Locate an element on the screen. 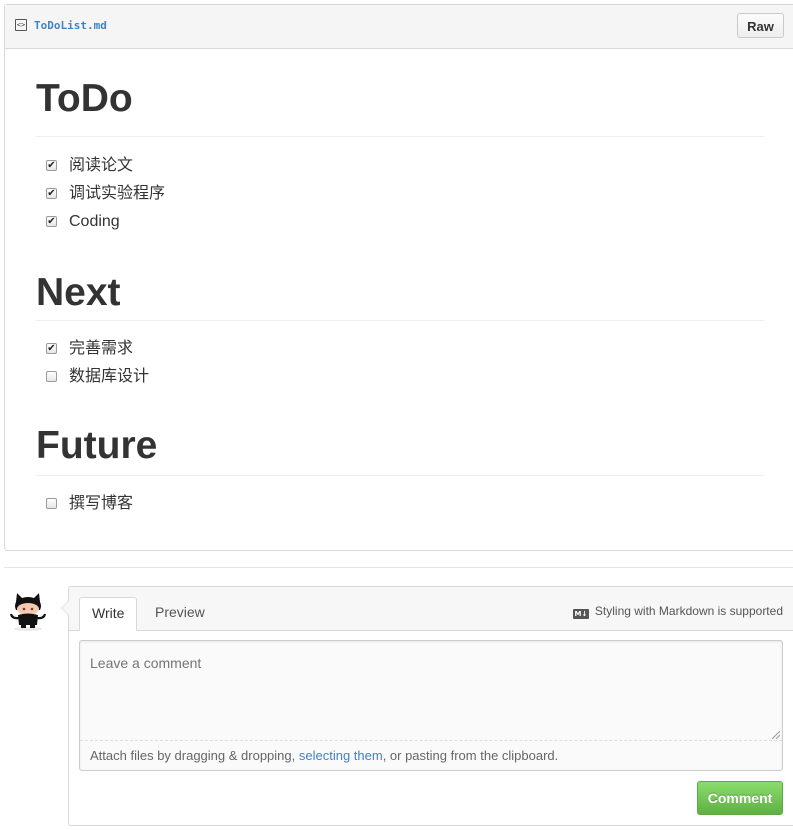  task-label: 数据库设计 is located at coordinates (109, 376).